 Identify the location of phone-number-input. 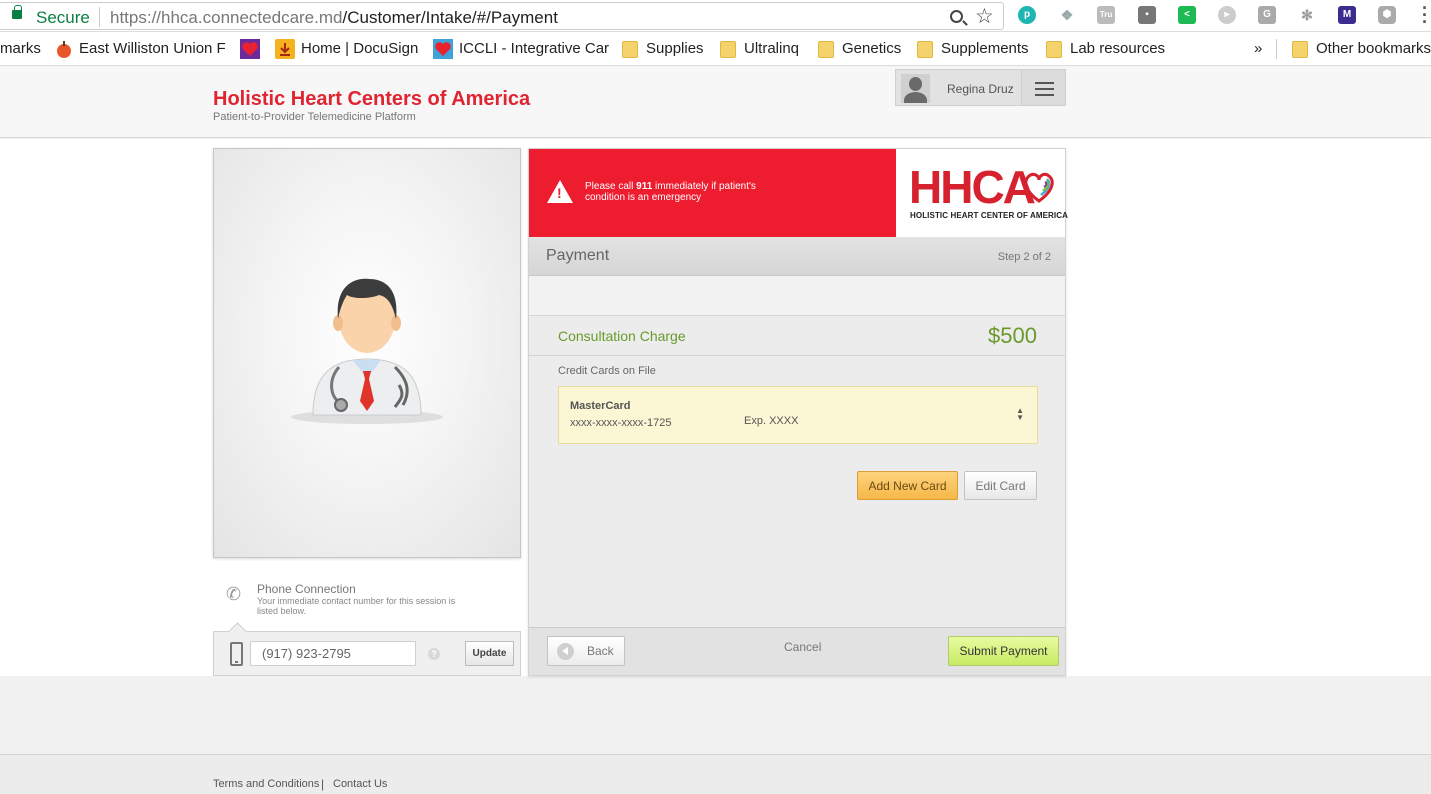
(333, 653).